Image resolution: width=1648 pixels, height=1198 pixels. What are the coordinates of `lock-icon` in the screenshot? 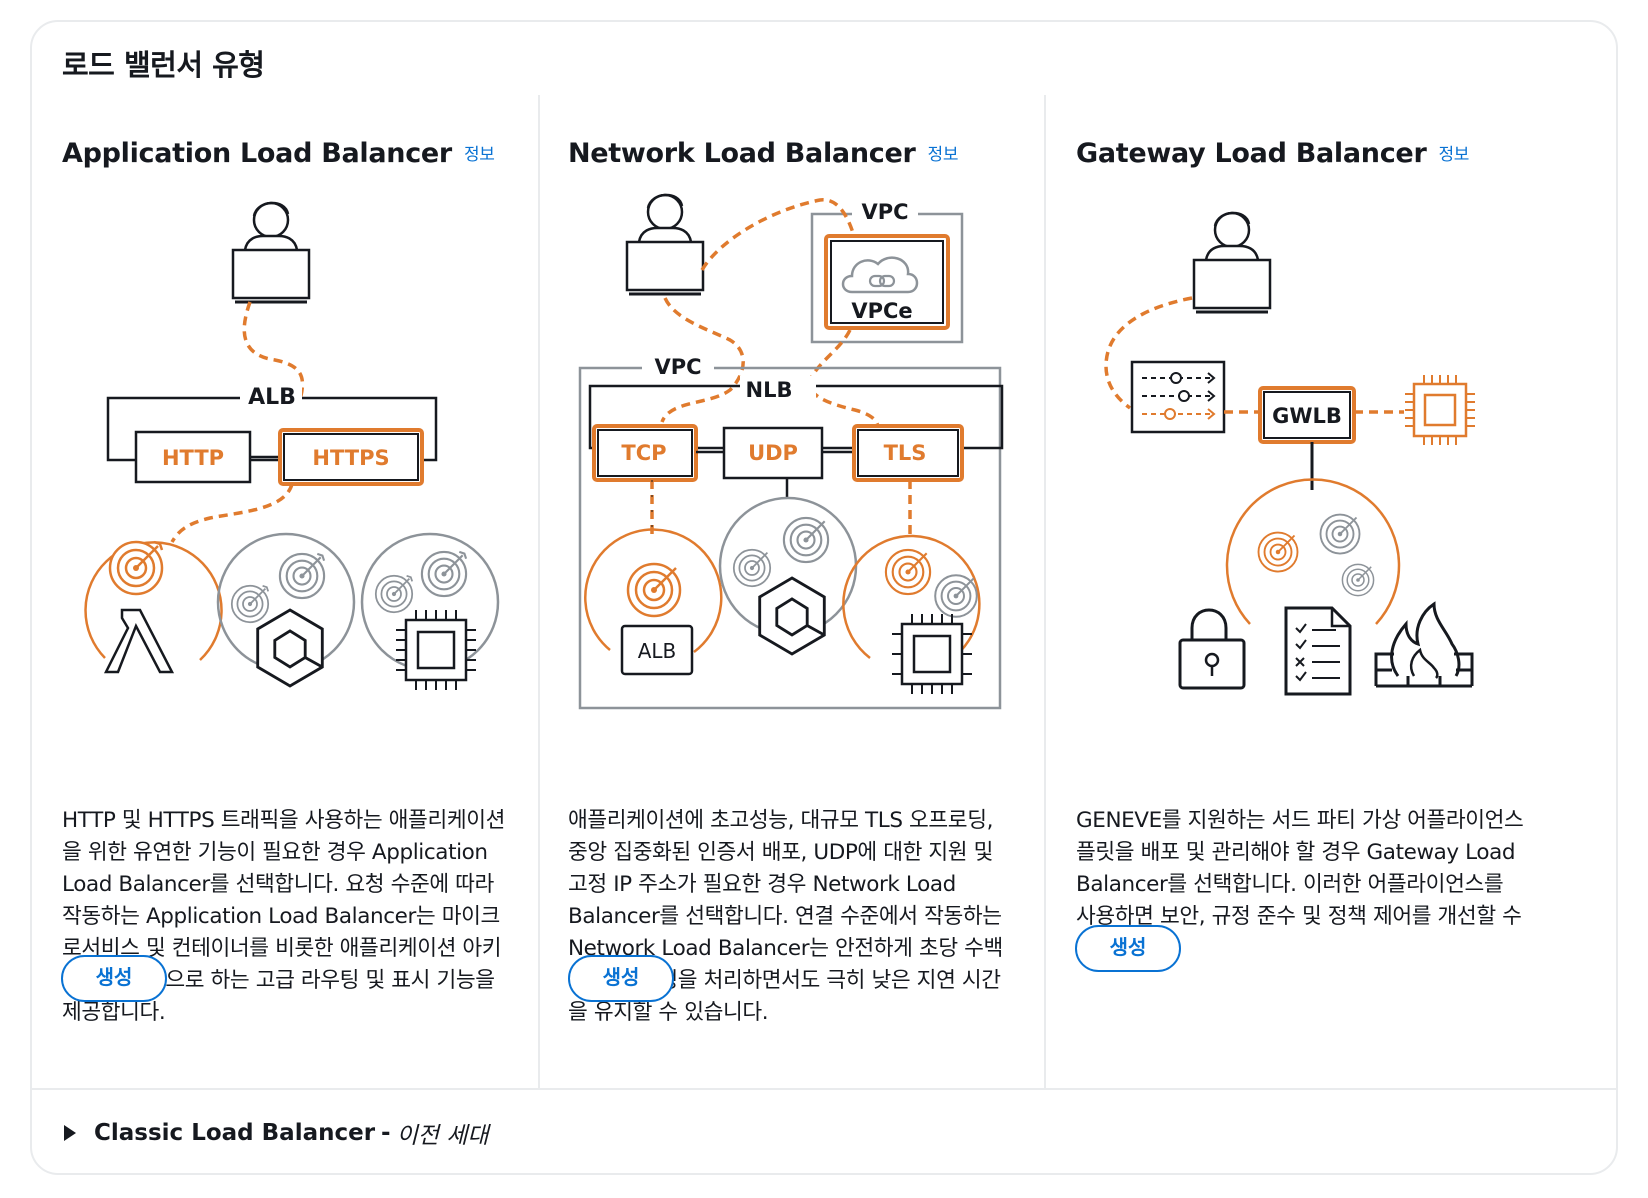 It's located at (1212, 649).